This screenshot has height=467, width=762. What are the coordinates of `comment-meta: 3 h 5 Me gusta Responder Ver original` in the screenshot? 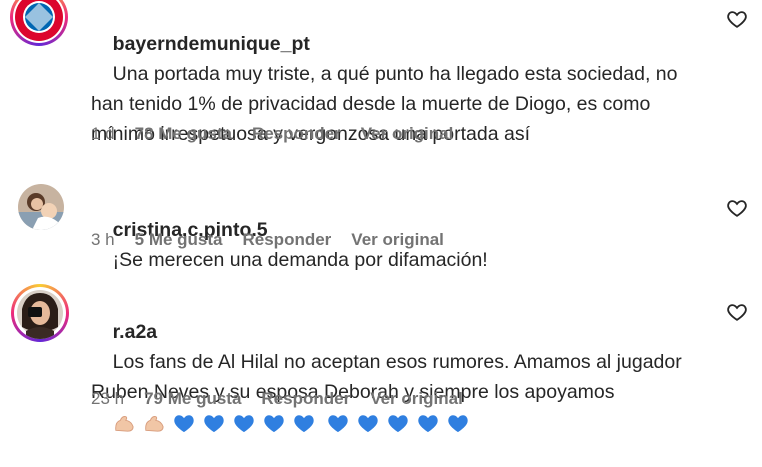 It's located at (267, 240).